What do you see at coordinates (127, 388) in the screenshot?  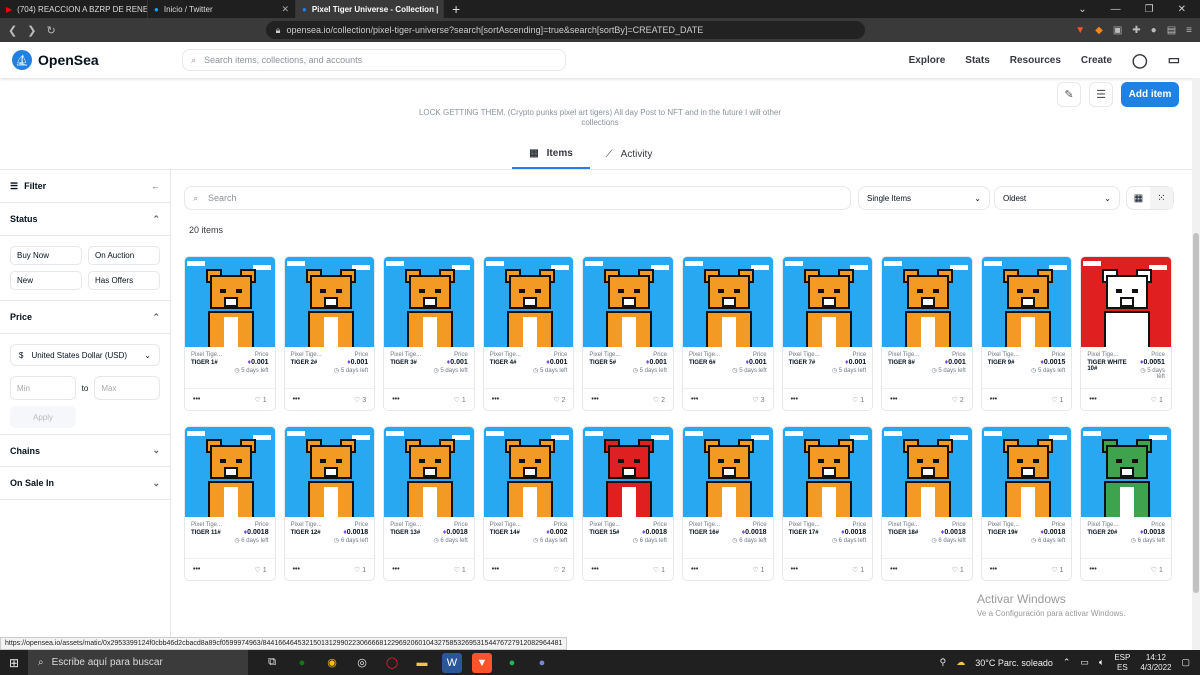 I see `max-price-input: Max` at bounding box center [127, 388].